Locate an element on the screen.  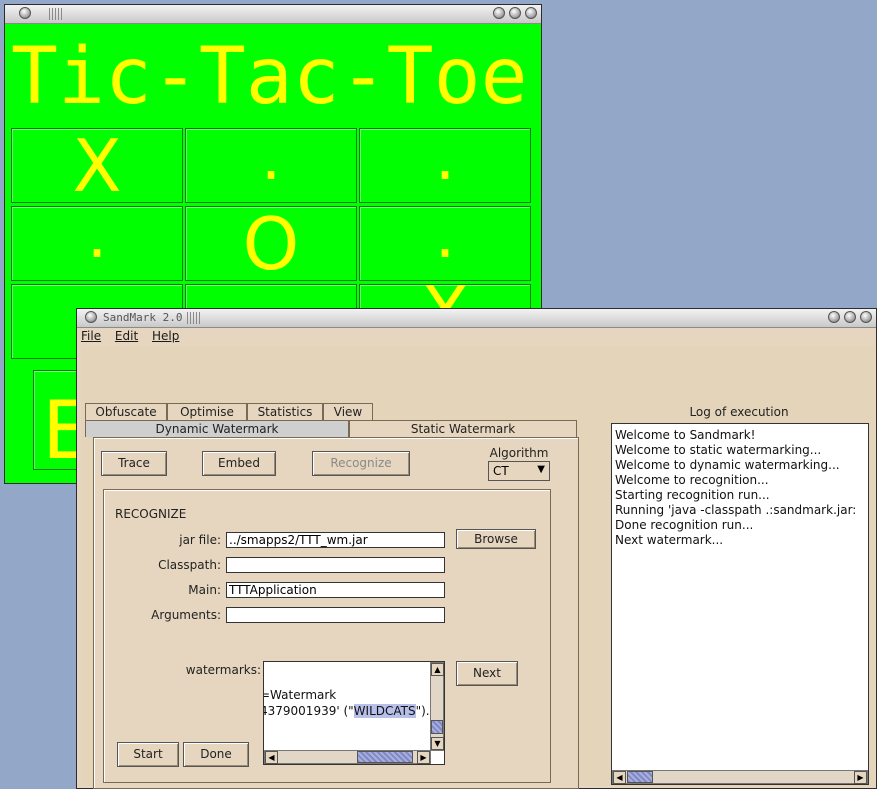
watermark-suffix-text: "). is located at coordinates (422, 711).